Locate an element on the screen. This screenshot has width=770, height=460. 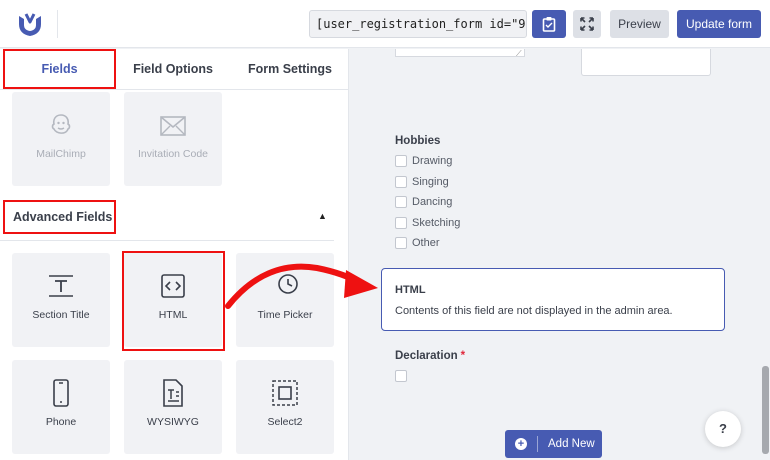
field-card-label: Section Title is located at coordinates (61, 315).